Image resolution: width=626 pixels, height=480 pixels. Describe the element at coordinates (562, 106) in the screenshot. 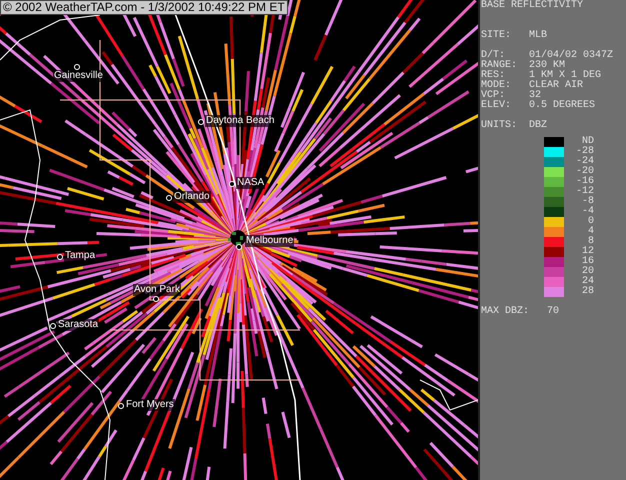

I see `field-value: 0.5 DEGREES` at that location.